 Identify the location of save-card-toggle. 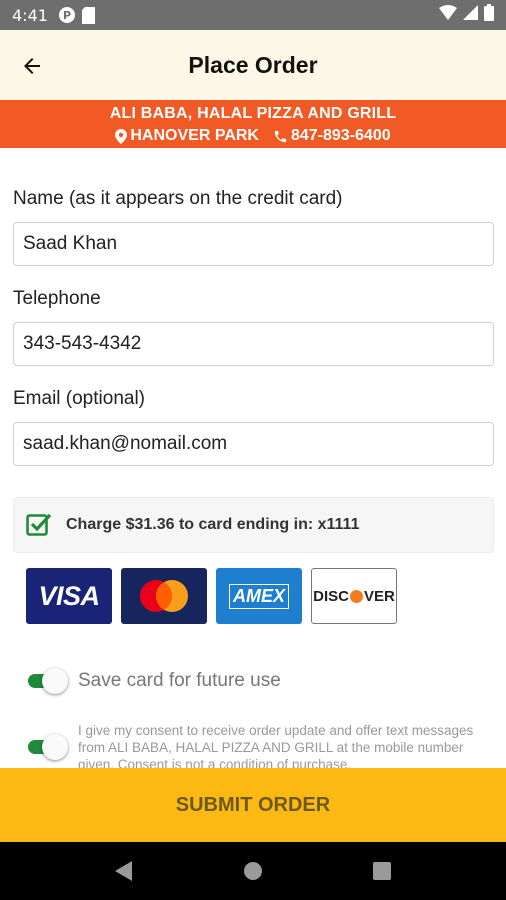
(47, 681).